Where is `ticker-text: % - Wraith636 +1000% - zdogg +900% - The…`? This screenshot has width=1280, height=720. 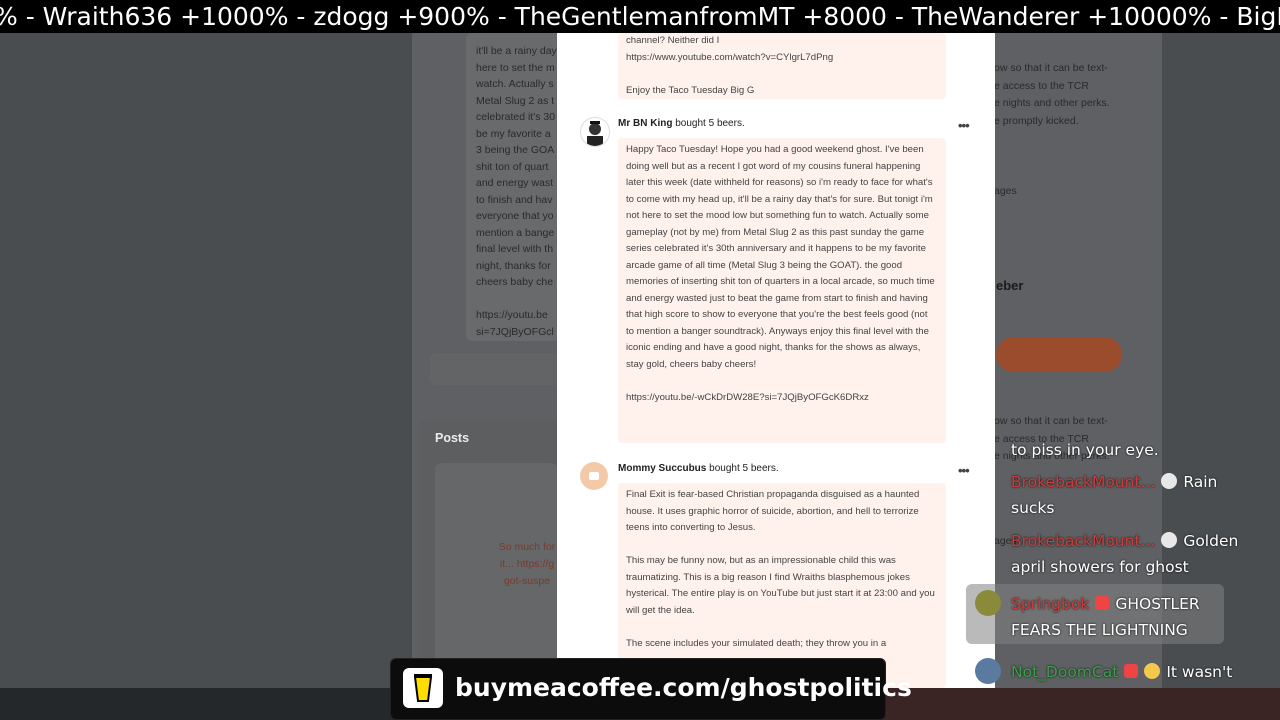 ticker-text: % - Wraith636 +1000% - zdogg +900% - The… is located at coordinates (640, 16).